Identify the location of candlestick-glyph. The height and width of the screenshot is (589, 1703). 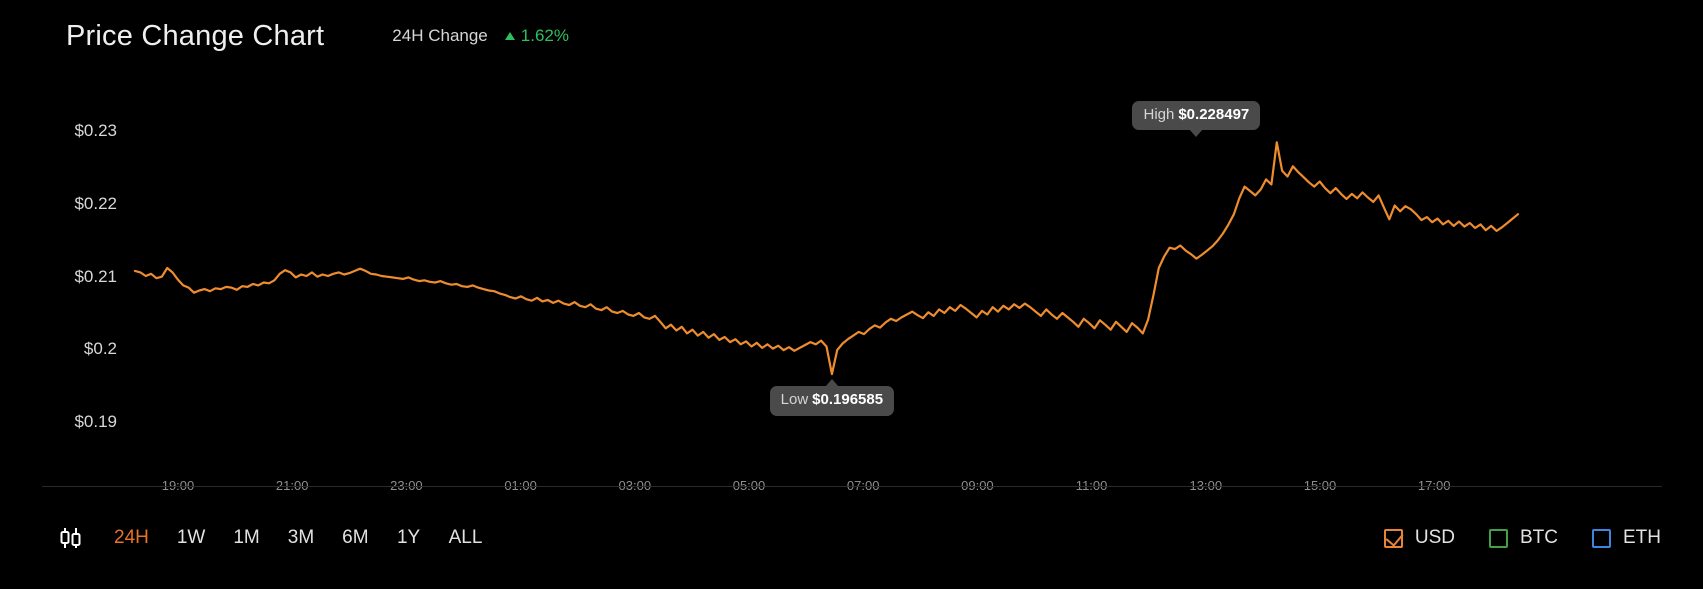
(70, 538).